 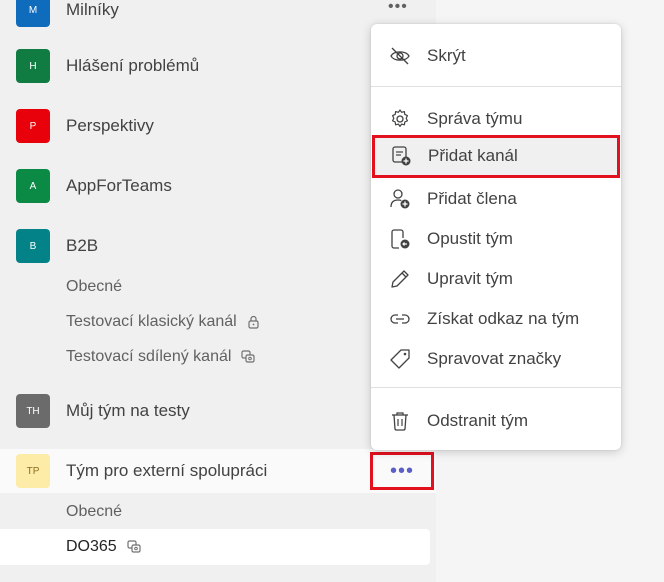 What do you see at coordinates (400, 319) in the screenshot?
I see `link-icon` at bounding box center [400, 319].